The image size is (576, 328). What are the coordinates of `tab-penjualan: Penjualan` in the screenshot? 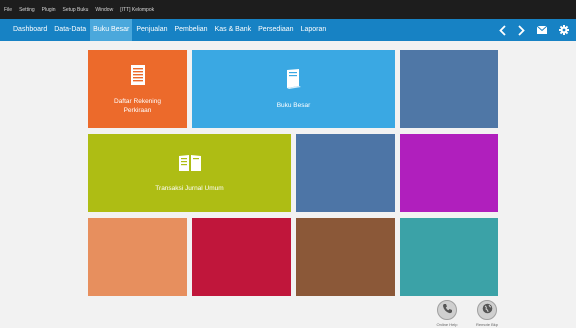 It's located at (151, 30).